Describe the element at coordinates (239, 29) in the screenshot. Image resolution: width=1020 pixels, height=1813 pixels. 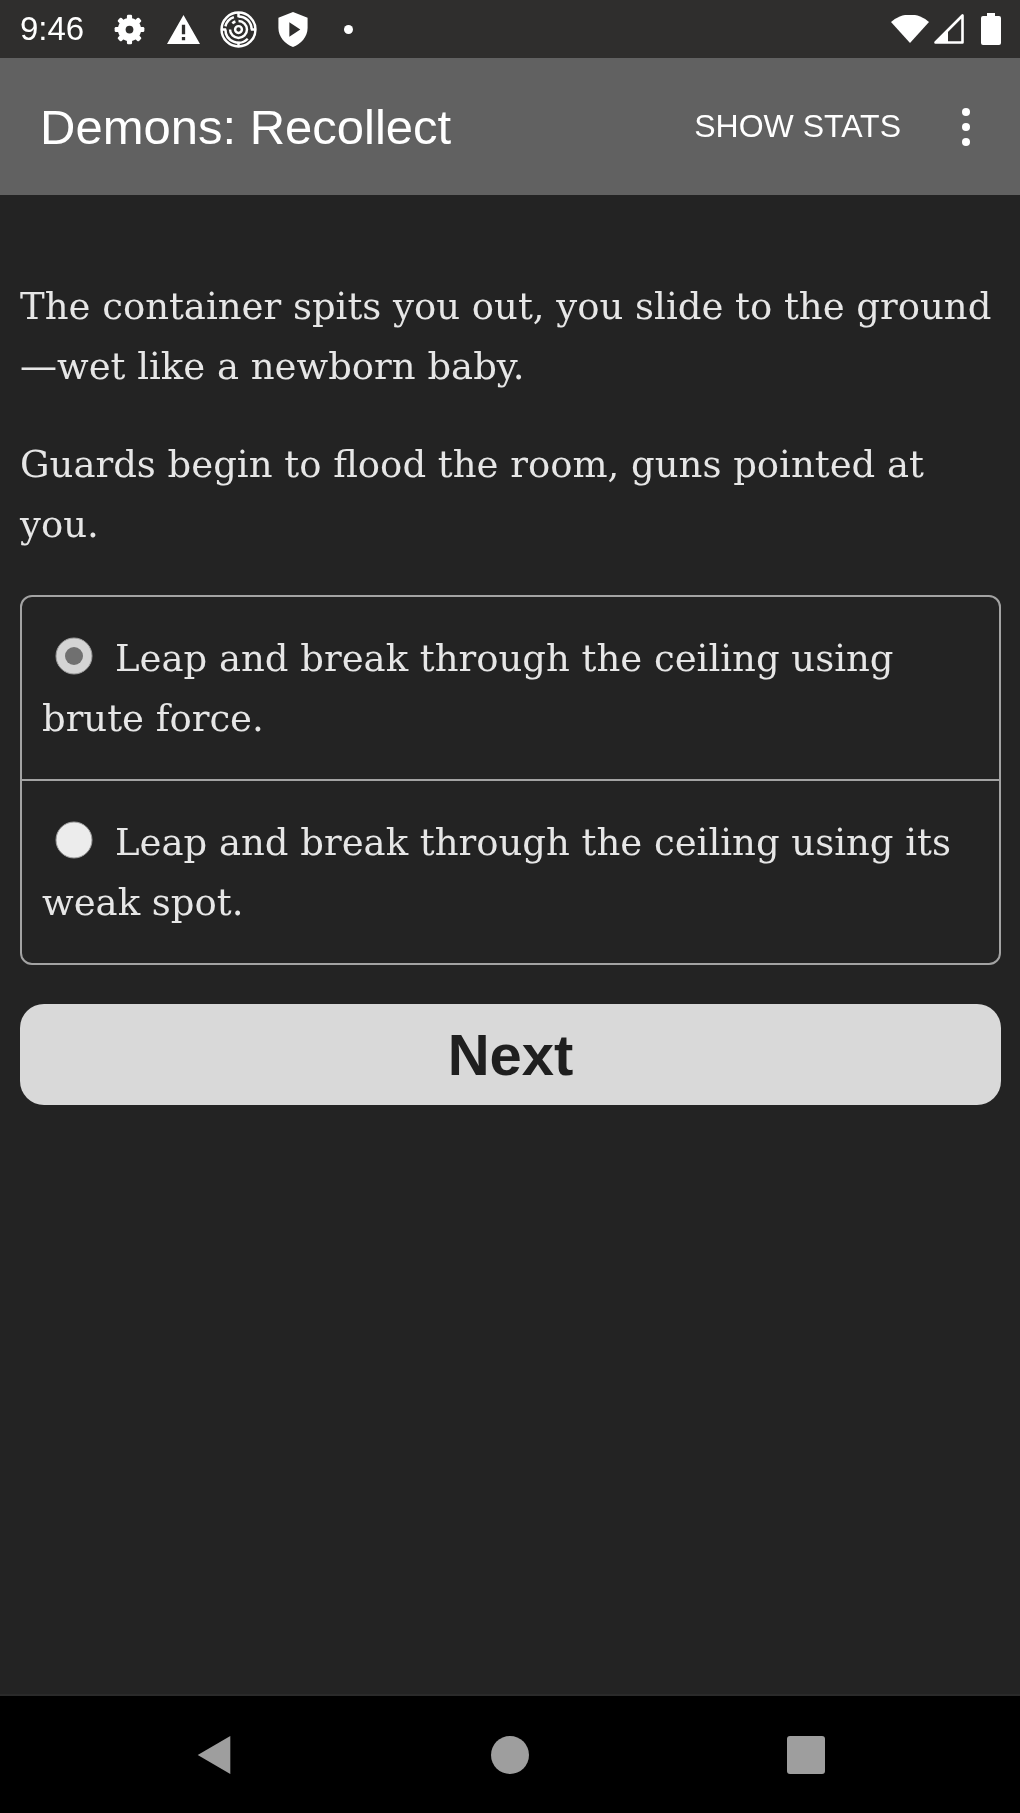
I see `circular-pattern-icon` at that location.